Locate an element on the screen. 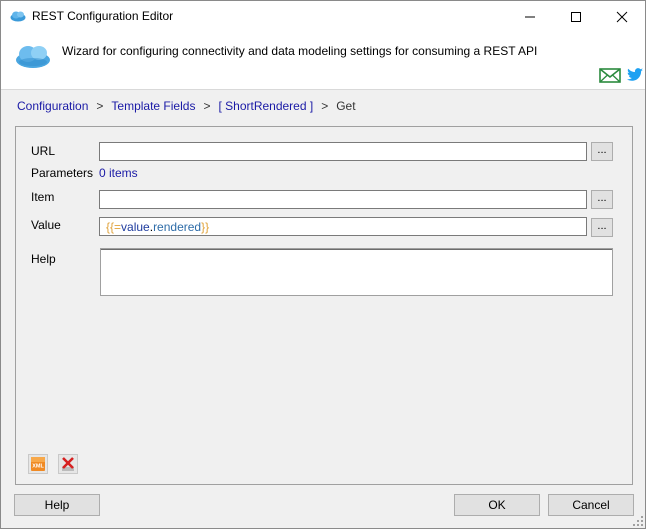 The image size is (646, 529). minimize-button is located at coordinates (530, 16).